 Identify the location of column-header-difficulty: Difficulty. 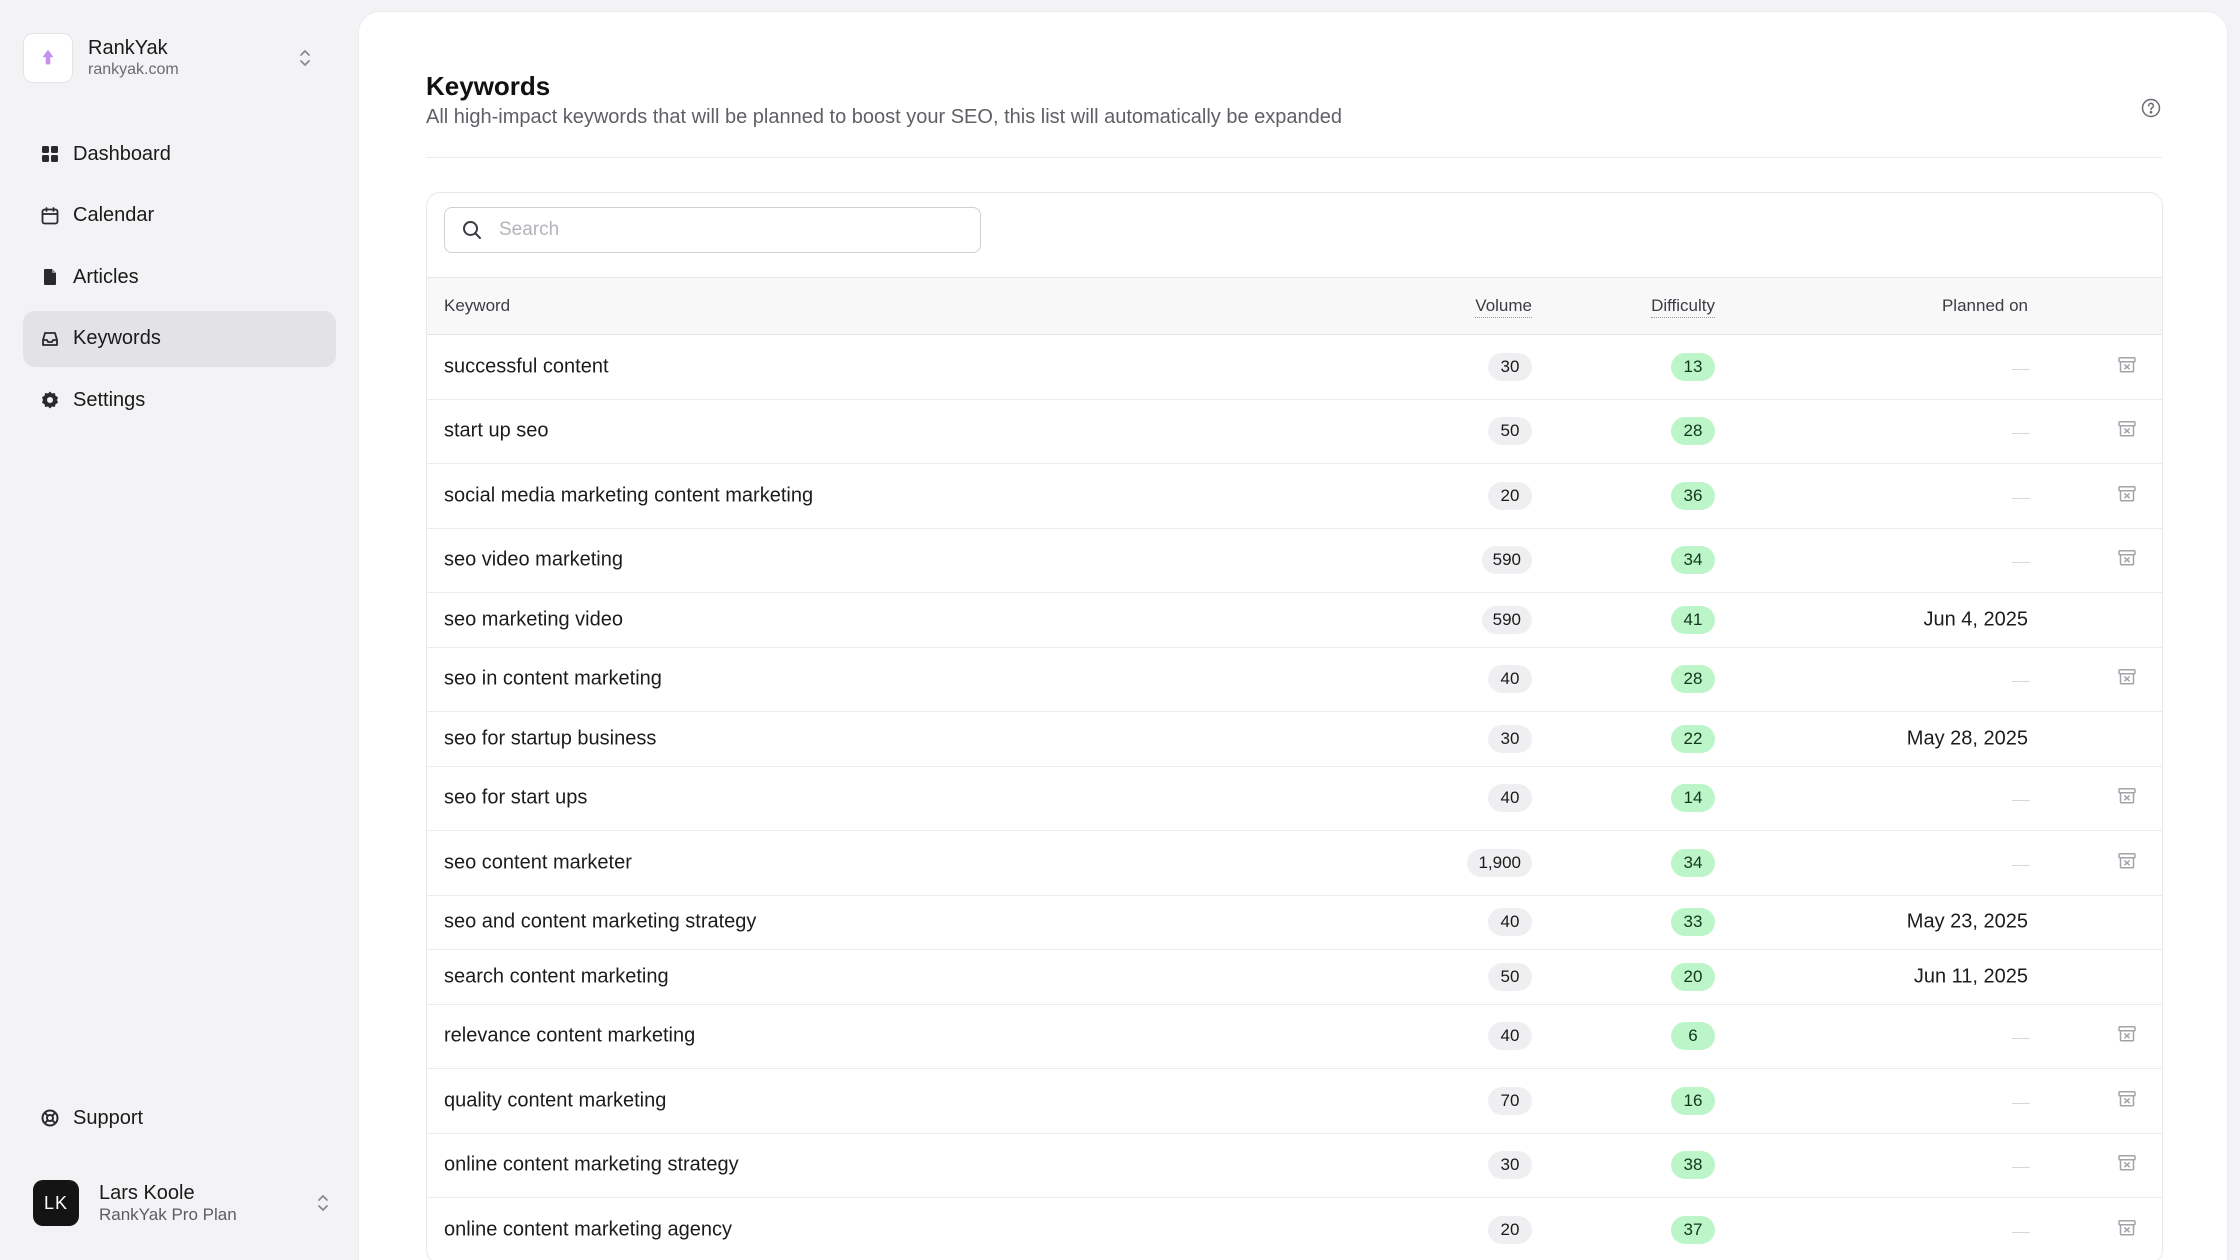
(1683, 307).